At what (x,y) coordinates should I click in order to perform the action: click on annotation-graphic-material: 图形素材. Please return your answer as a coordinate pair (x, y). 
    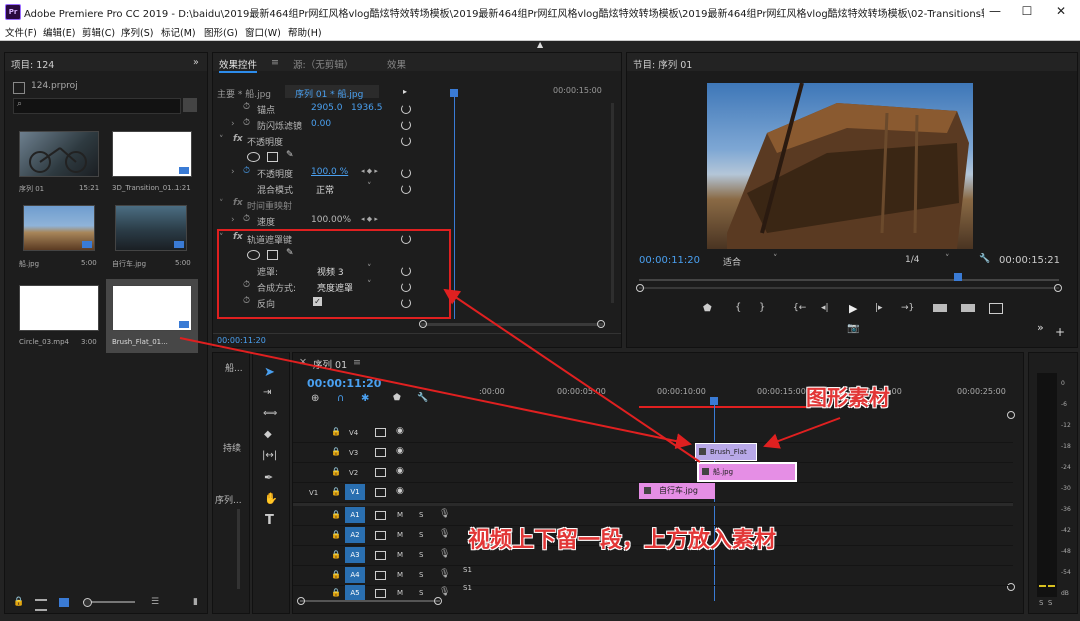
    Looking at the image, I should click on (848, 398).